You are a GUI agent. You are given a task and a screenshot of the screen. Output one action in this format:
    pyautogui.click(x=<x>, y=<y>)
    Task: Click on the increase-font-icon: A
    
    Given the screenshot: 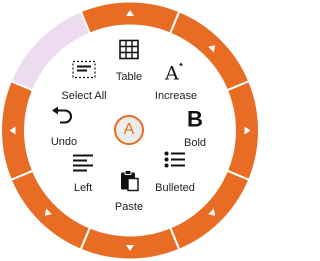 What is the action you would take?
    pyautogui.click(x=176, y=74)
    